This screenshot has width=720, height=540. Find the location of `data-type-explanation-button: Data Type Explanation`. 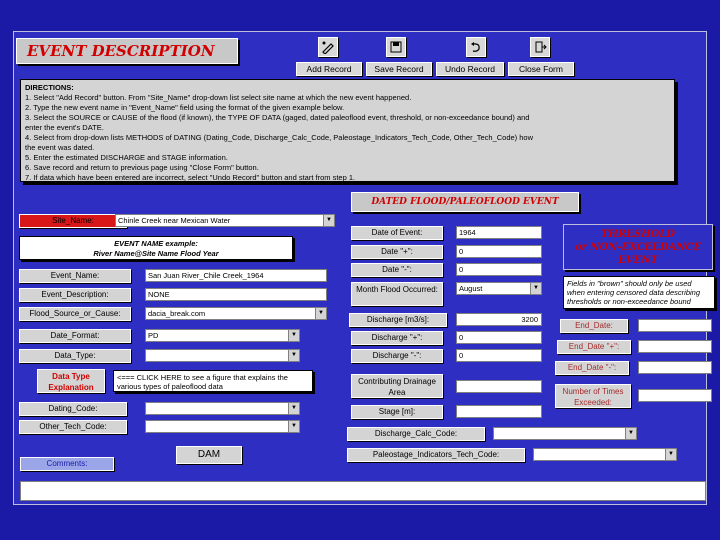

data-type-explanation-button: Data Type Explanation is located at coordinates (71, 381).